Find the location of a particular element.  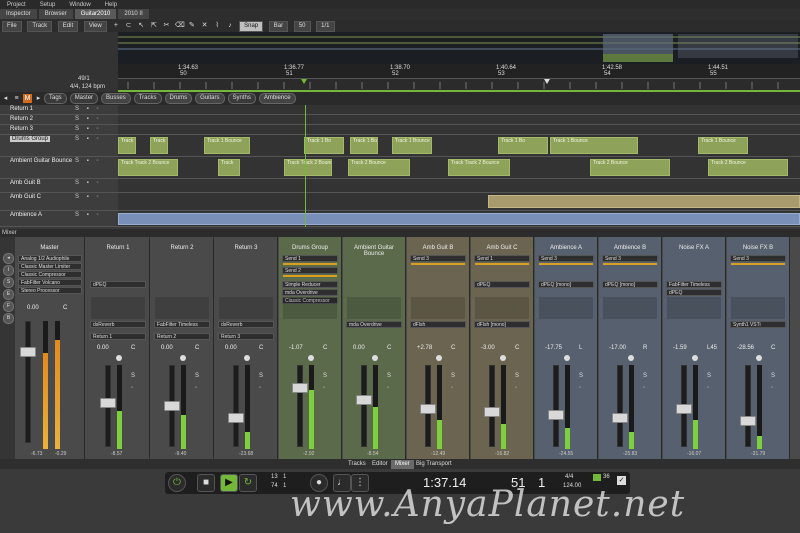

eq-icon: E is located at coordinates (8, 294).